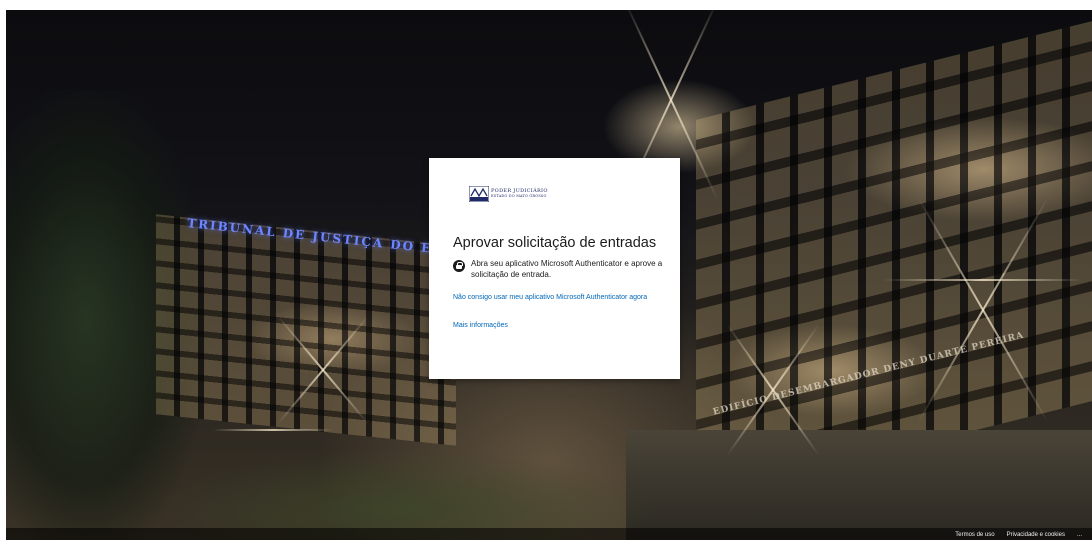 The width and height of the screenshot is (1092, 540). I want to click on organization-logo: PODER JUDICIÁRIO ESTADO DO MATO GROSSO, so click(509, 194).